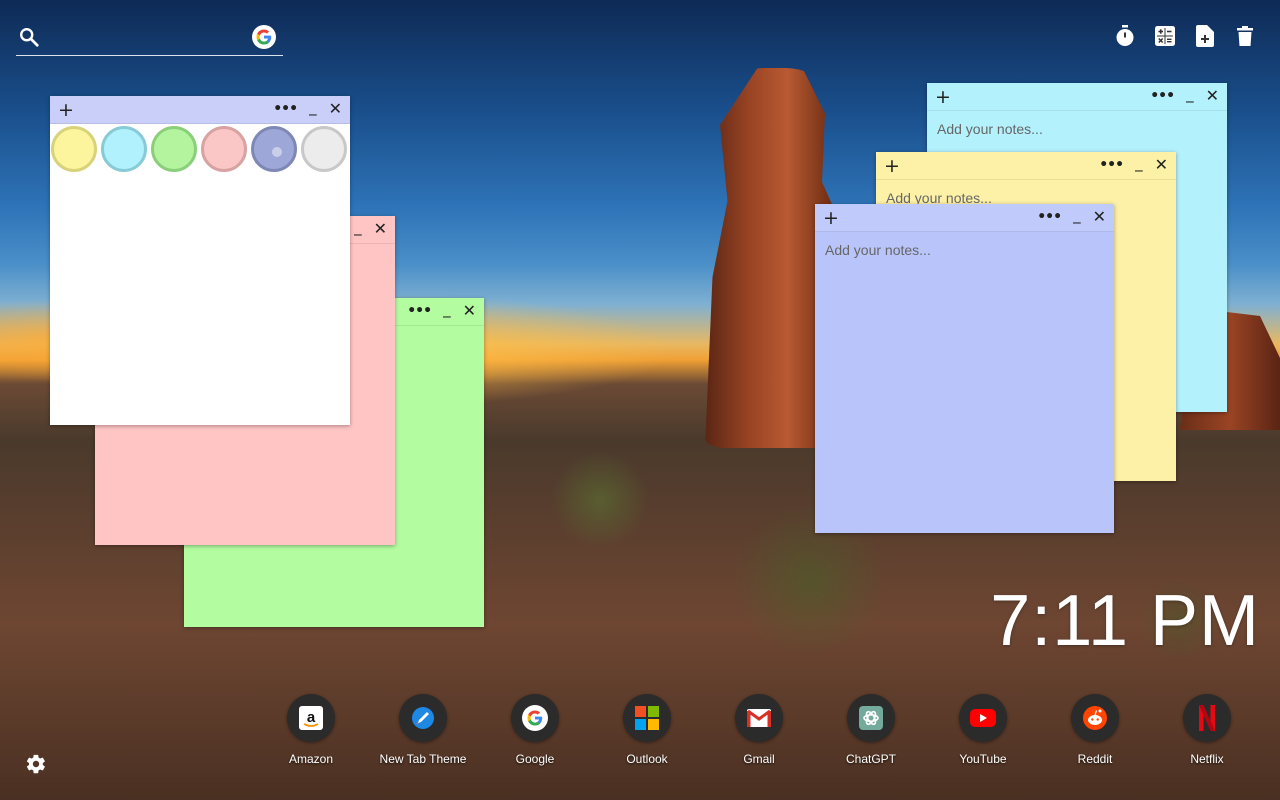  Describe the element at coordinates (1125, 621) in the screenshot. I see `clock: 7:11 PM` at that location.